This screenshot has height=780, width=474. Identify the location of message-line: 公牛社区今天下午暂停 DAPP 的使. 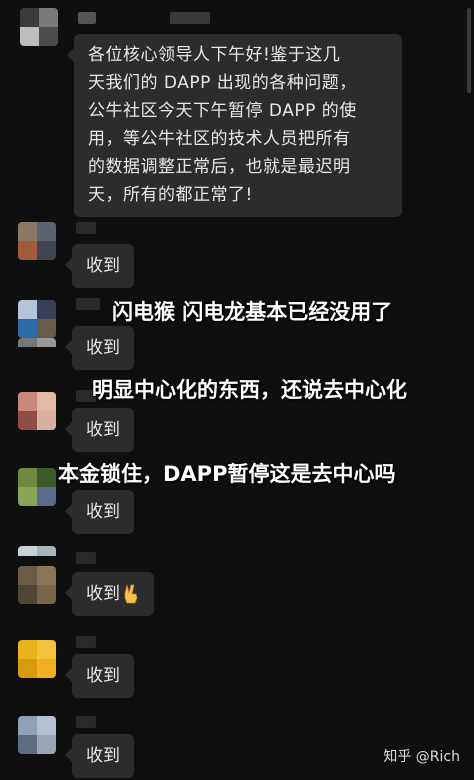
(222, 111).